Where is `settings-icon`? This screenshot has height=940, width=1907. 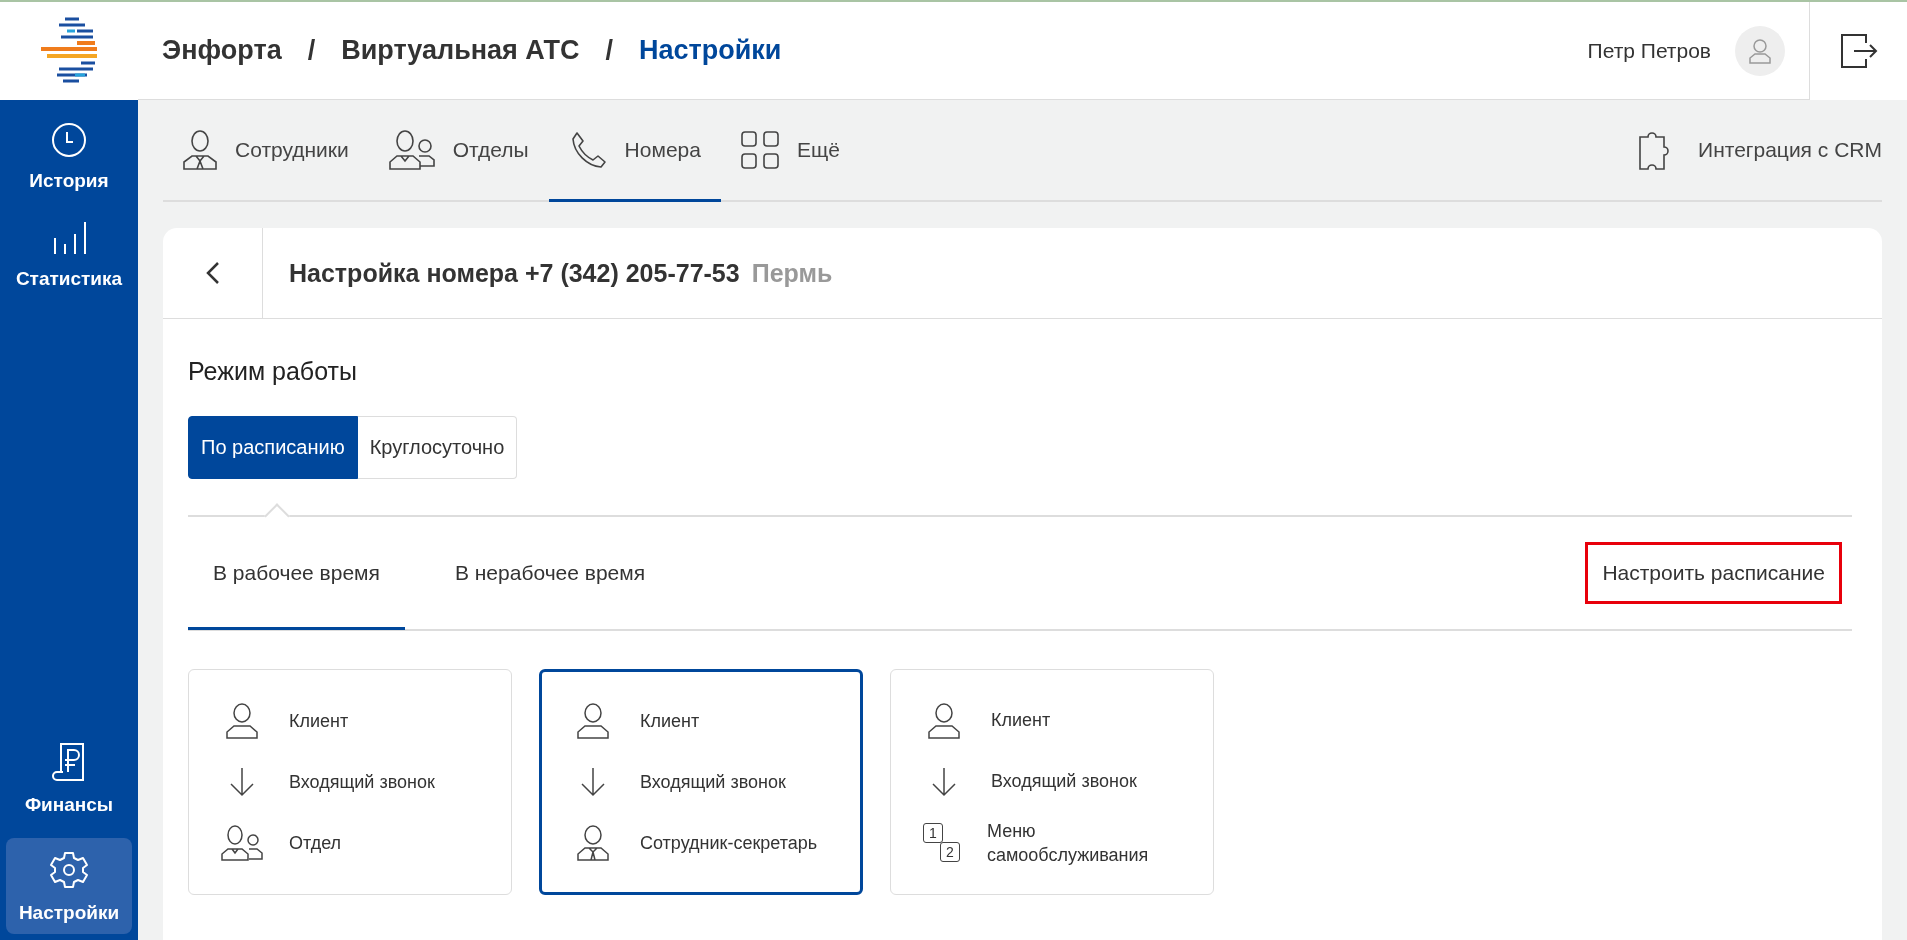 settings-icon is located at coordinates (69, 870).